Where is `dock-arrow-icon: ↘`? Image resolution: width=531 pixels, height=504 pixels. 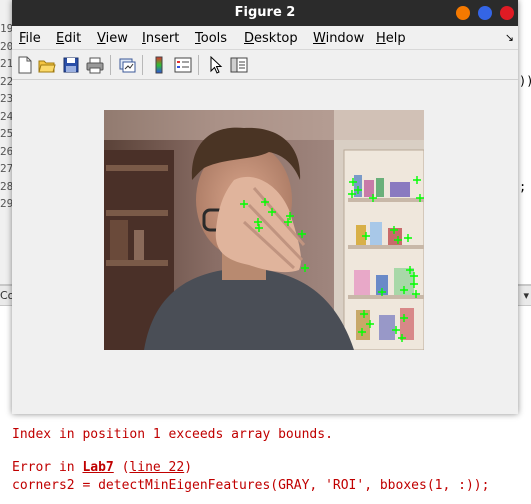
dock-arrow-icon: ↘ is located at coordinates (509, 37).